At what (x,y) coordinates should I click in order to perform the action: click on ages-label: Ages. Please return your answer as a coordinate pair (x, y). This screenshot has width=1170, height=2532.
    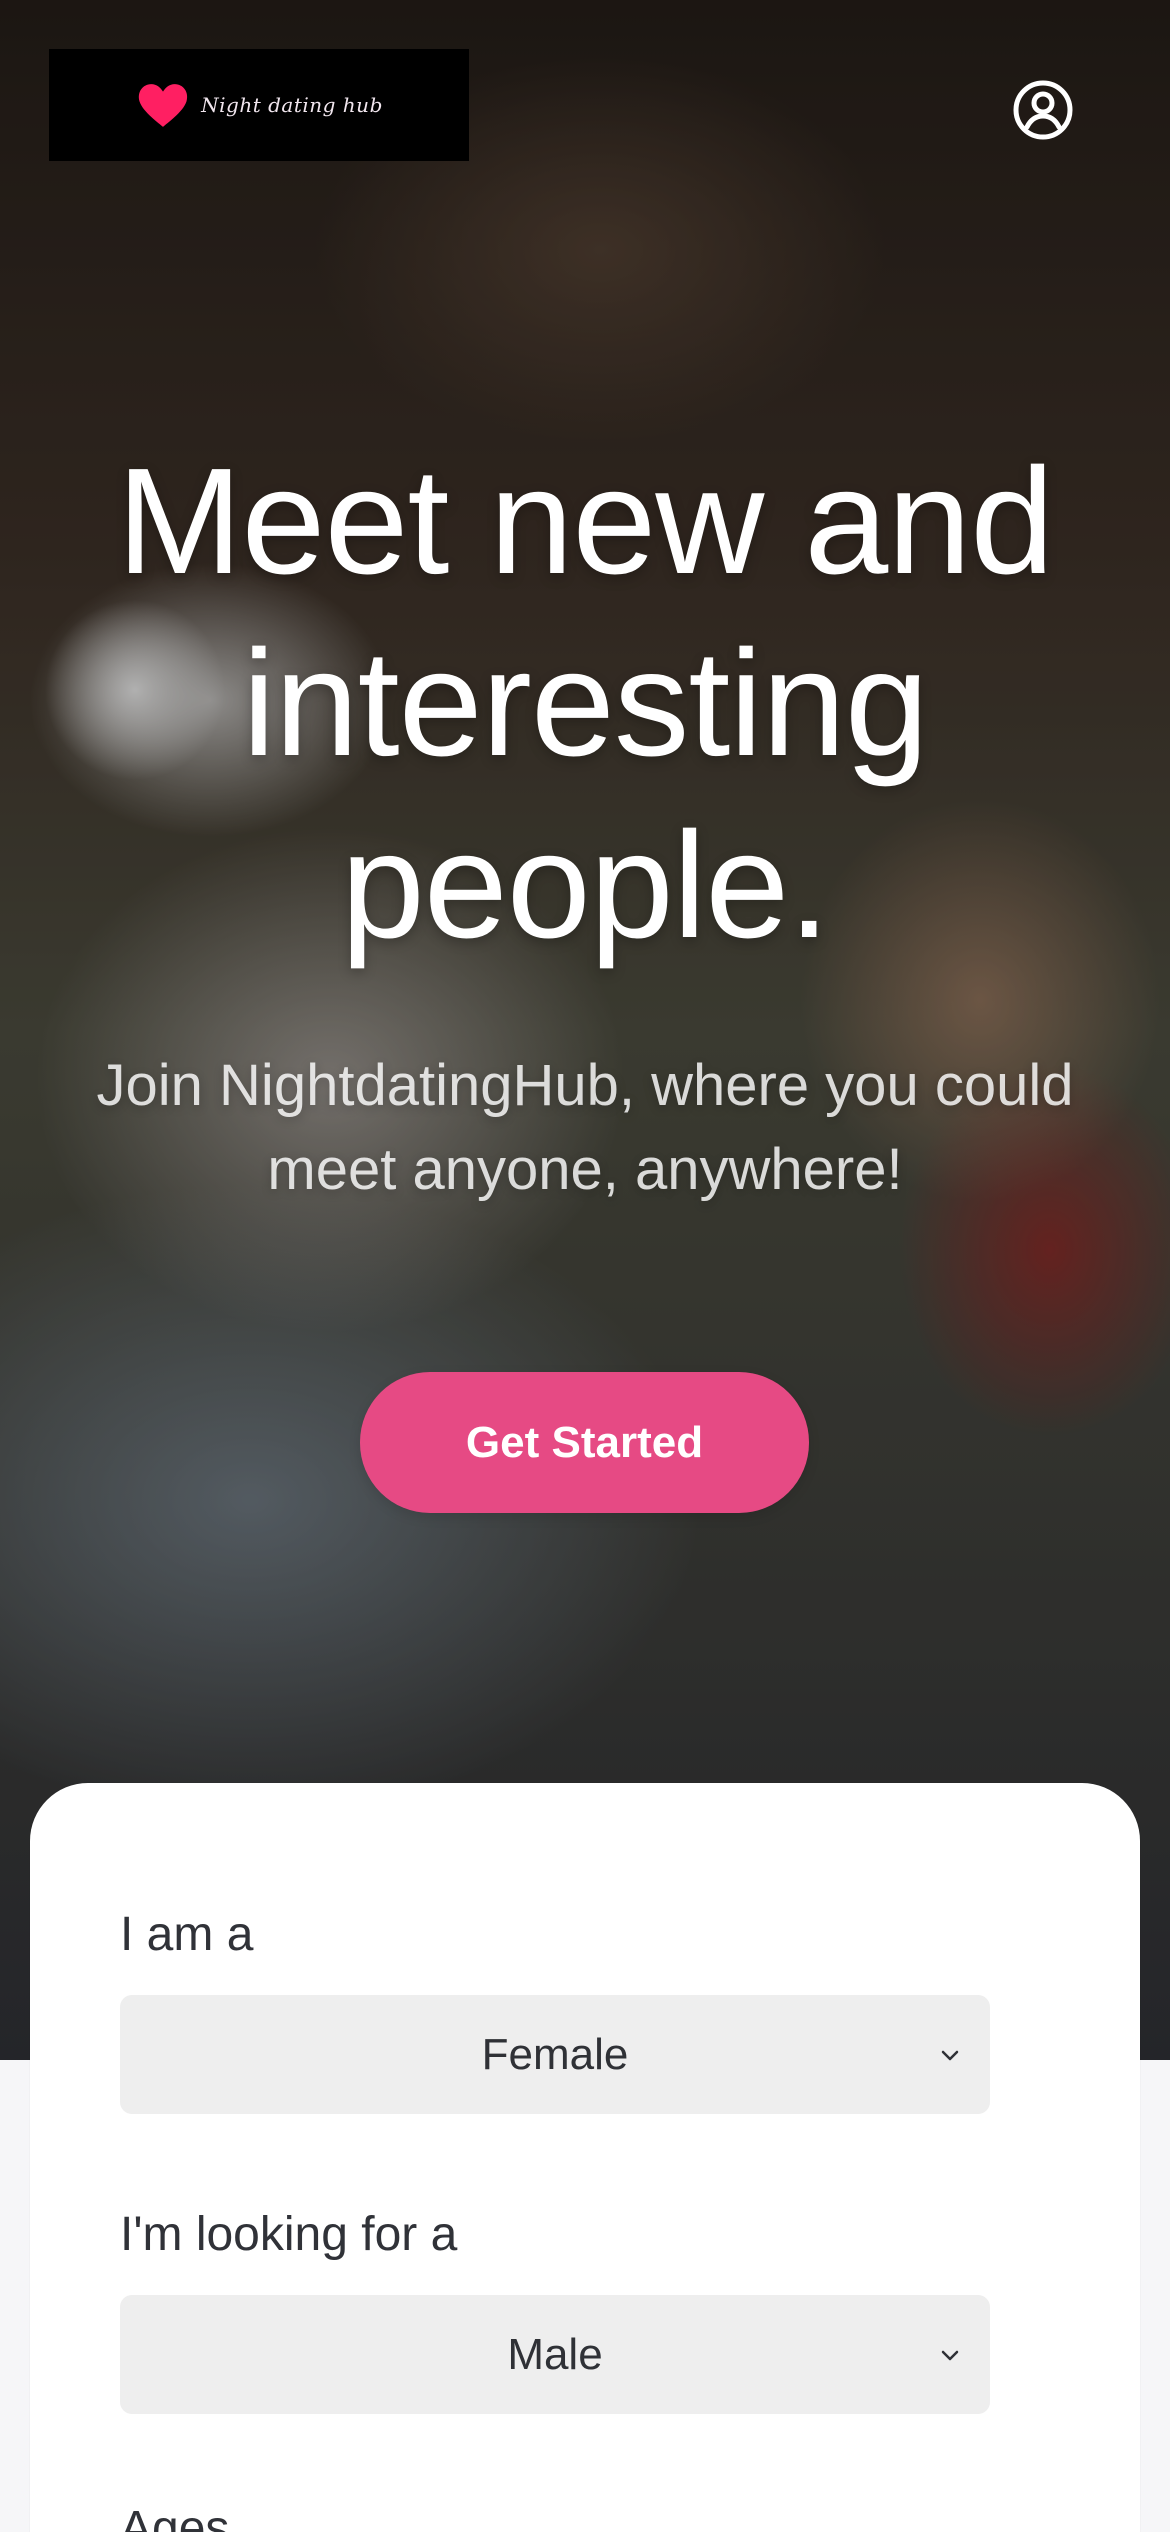
    Looking at the image, I should click on (175, 2517).